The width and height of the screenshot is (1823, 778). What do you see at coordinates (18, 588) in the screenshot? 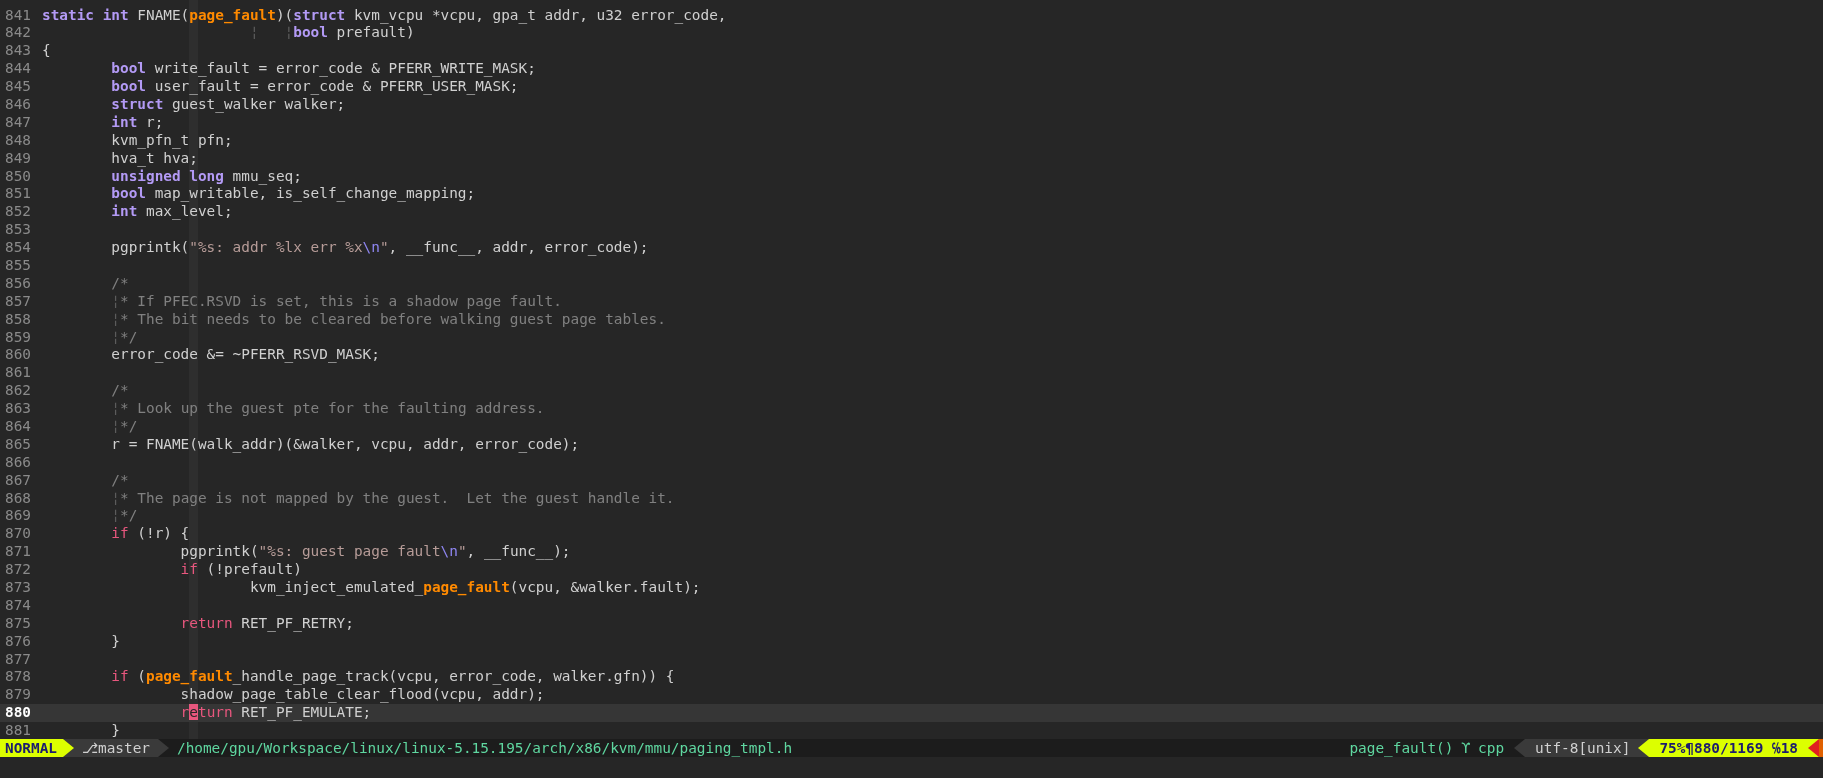
I see `line-number: 873` at bounding box center [18, 588].